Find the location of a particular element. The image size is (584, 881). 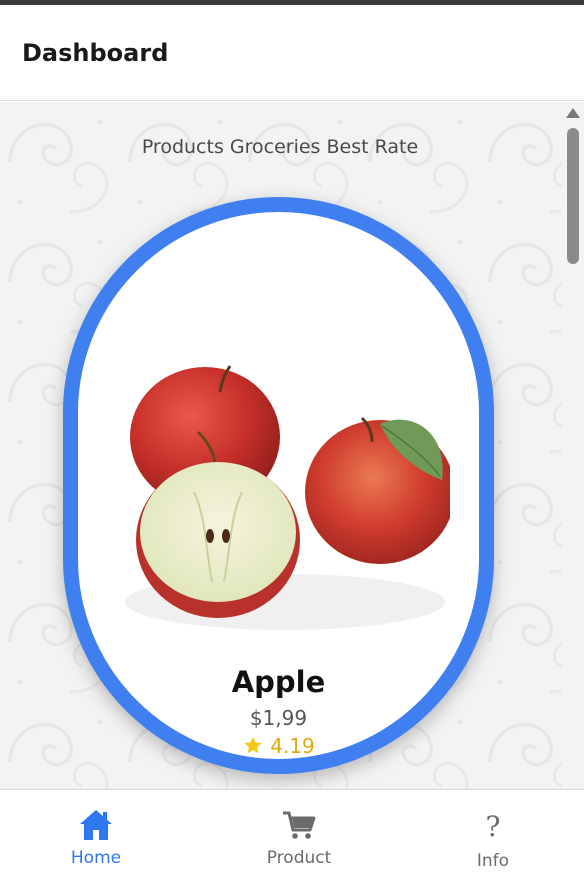

star-icon is located at coordinates (253, 745).